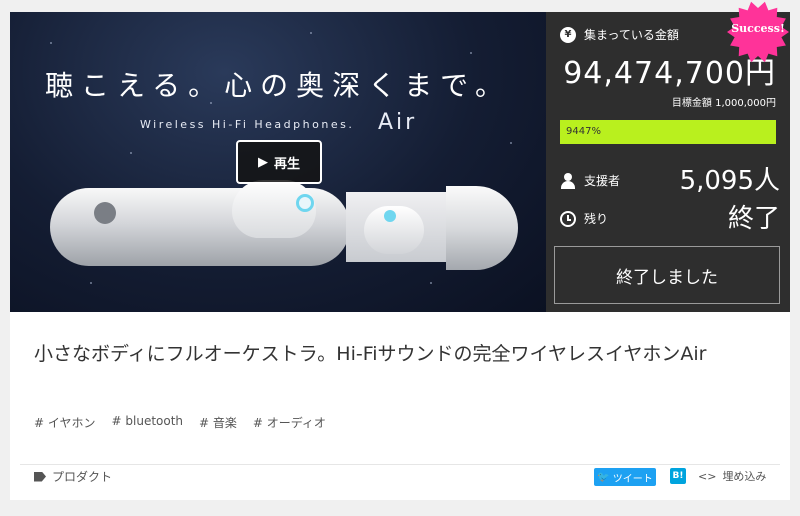 The image size is (800, 516). What do you see at coordinates (631, 35) in the screenshot?
I see `raised-label: 集まっている金額` at bounding box center [631, 35].